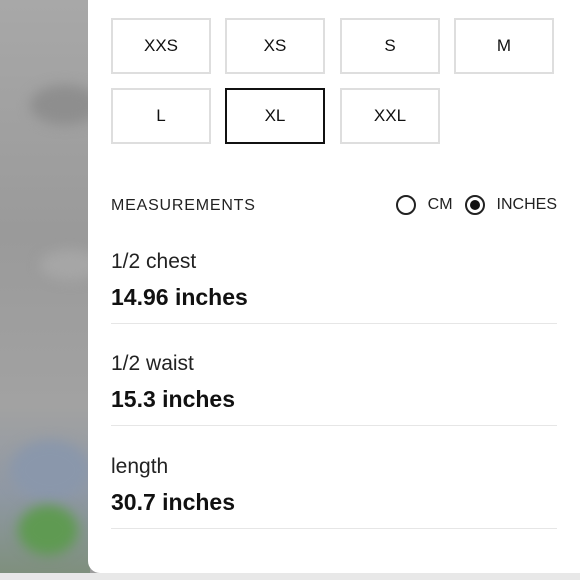  What do you see at coordinates (334, 486) in the screenshot?
I see `measurement-row-length: length 30.7 inches` at bounding box center [334, 486].